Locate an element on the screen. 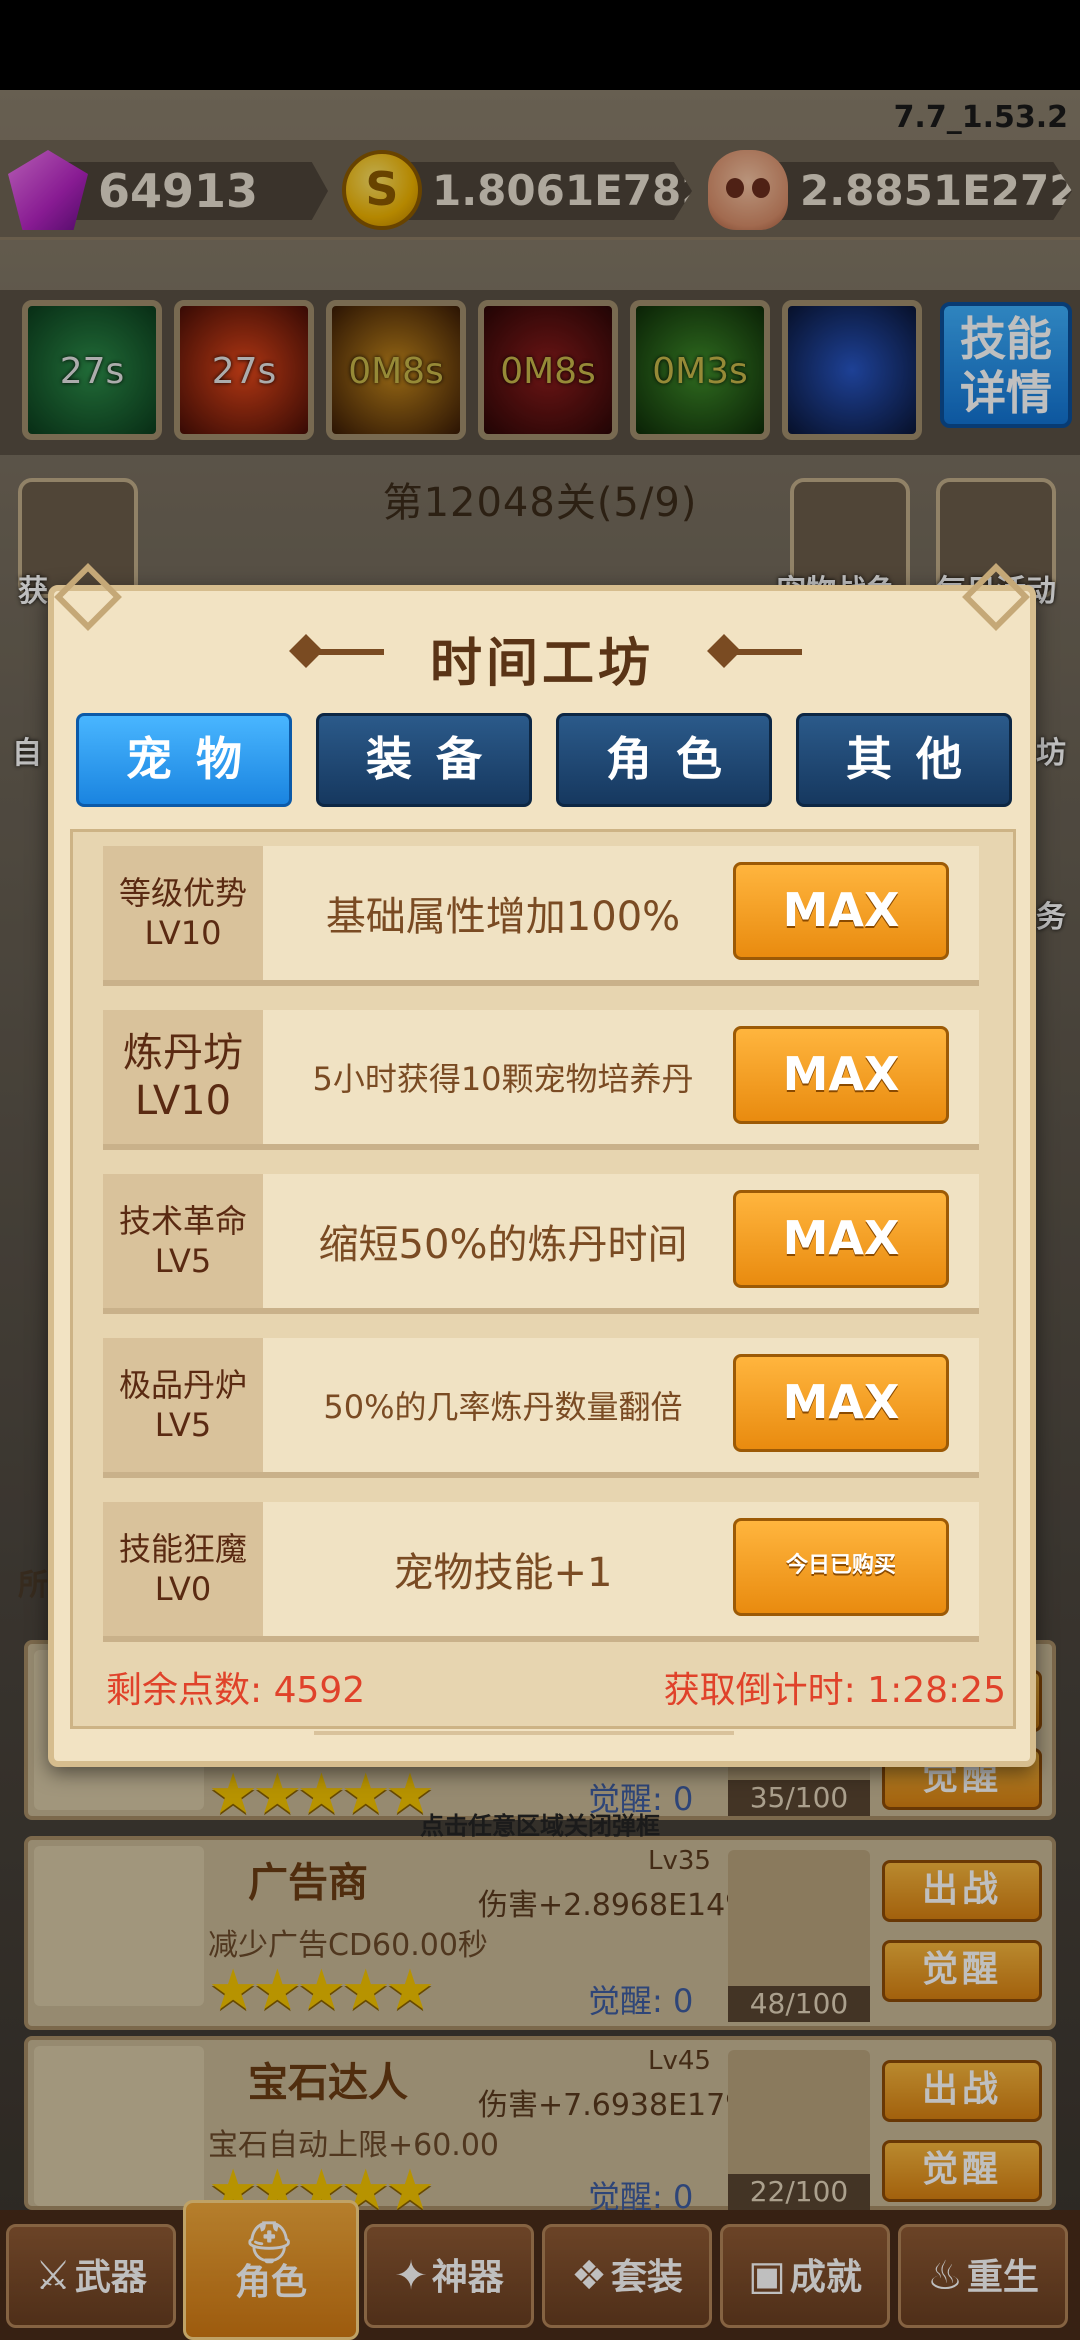  upgrade-level: LV0 is located at coordinates (183, 1589).